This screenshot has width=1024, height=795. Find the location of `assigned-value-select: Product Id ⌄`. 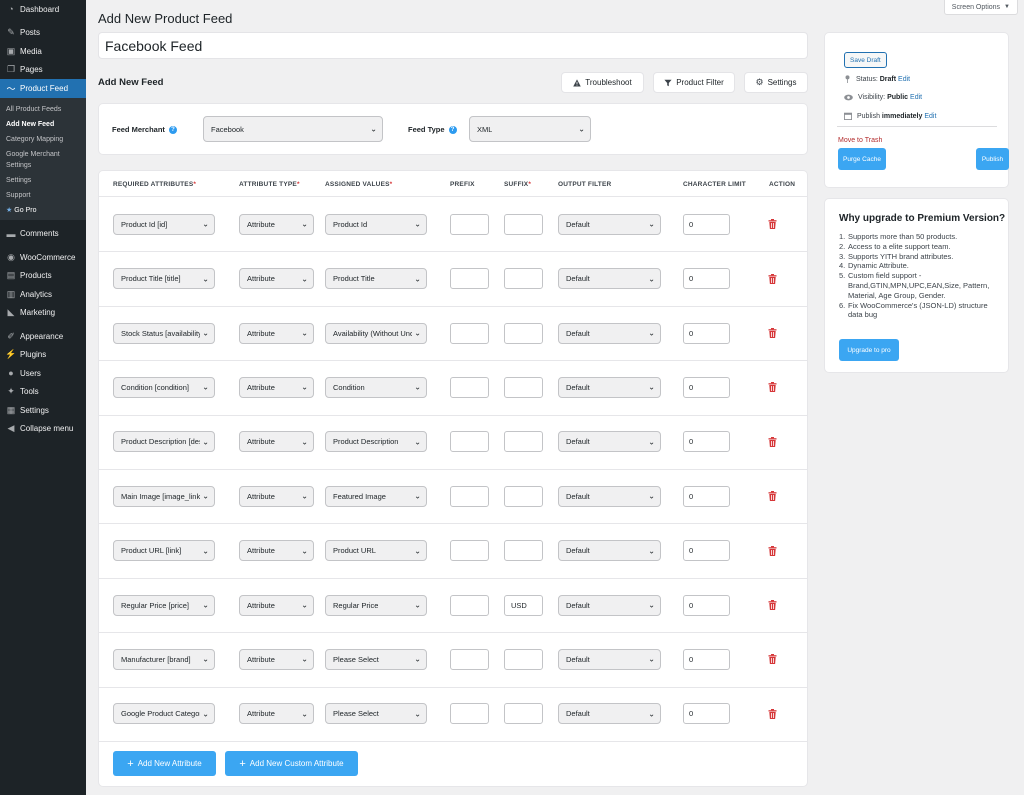

assigned-value-select: Product Id ⌄ is located at coordinates (376, 224).